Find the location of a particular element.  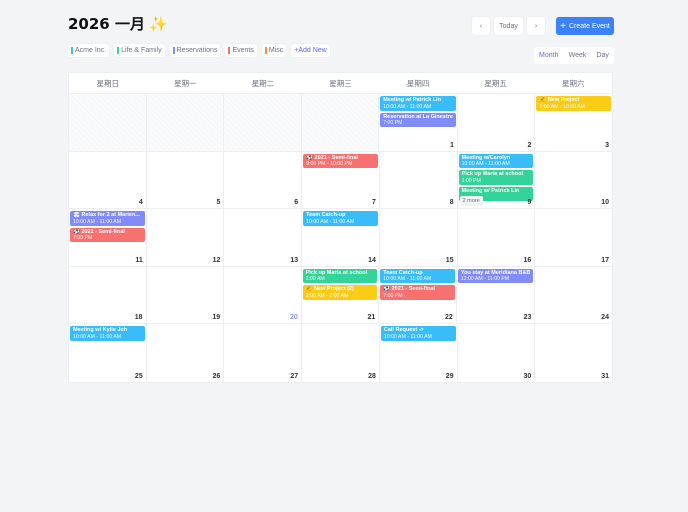

event-time: 2:00 AM is located at coordinates (315, 279).